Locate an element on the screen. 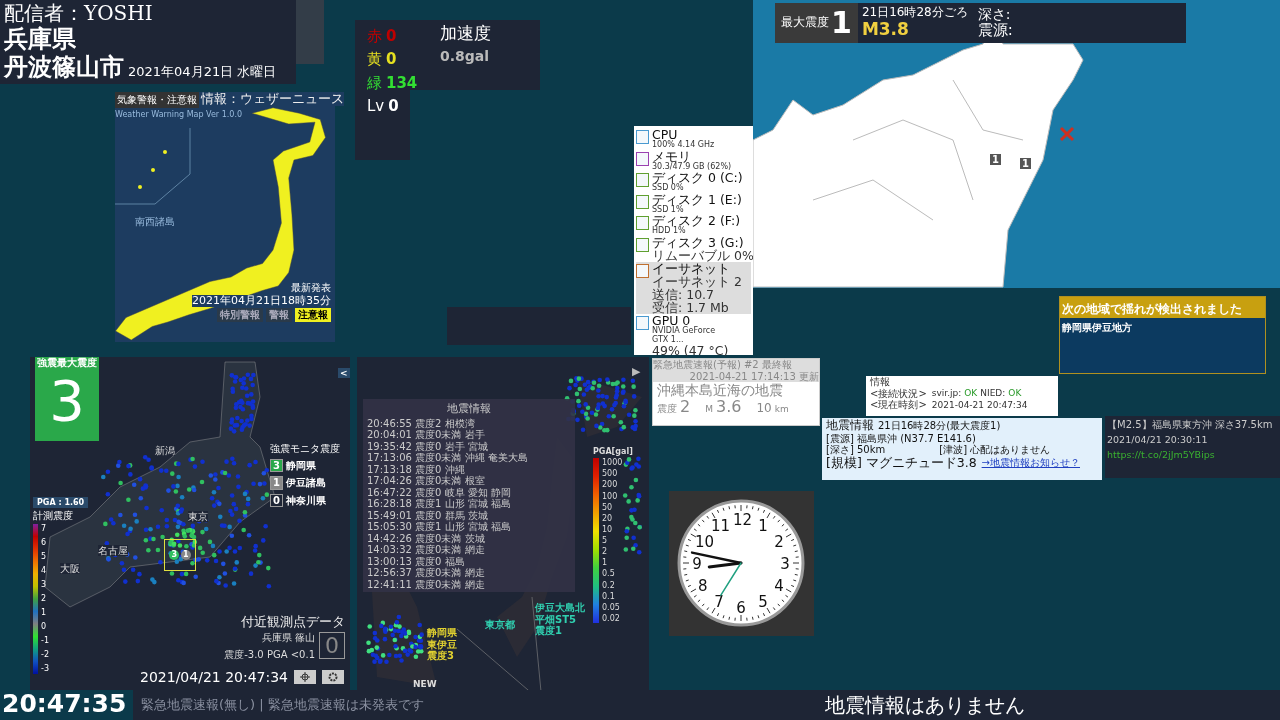  pga-tick: 2 is located at coordinates (605, 552).